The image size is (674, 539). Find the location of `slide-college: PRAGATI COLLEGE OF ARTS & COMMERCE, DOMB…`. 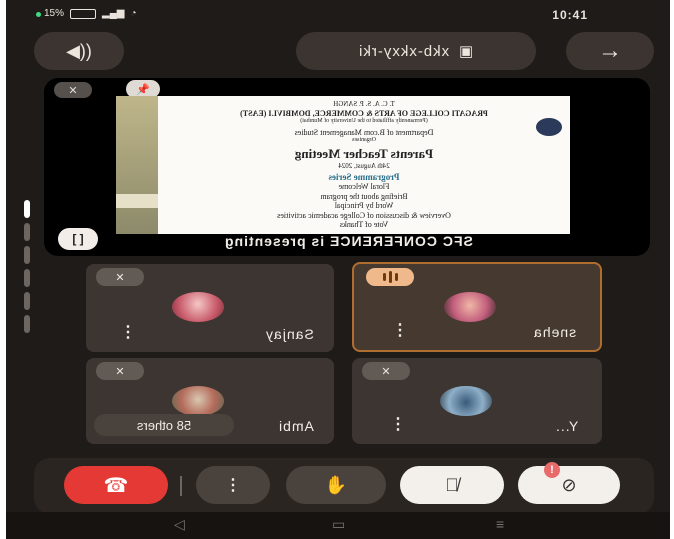

slide-college: PRAGATI COLLEGE OF ARTS & COMMERCE, DOMB… is located at coordinates (364, 113).